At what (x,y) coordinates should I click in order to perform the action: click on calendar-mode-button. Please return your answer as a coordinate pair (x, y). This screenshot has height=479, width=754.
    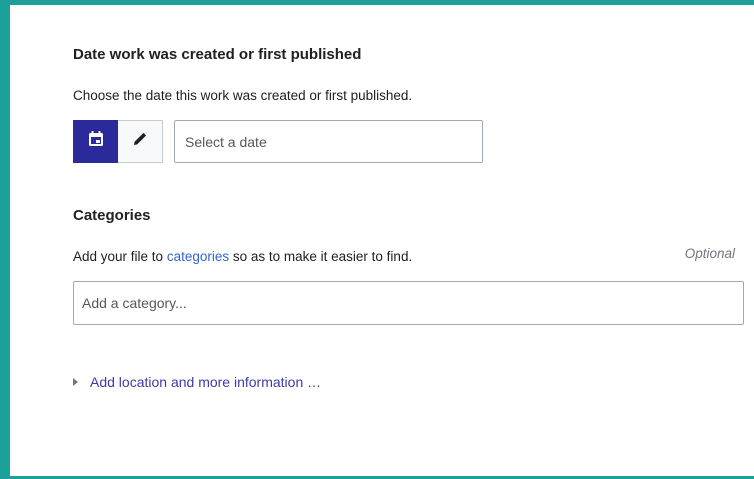
    Looking at the image, I should click on (95, 141).